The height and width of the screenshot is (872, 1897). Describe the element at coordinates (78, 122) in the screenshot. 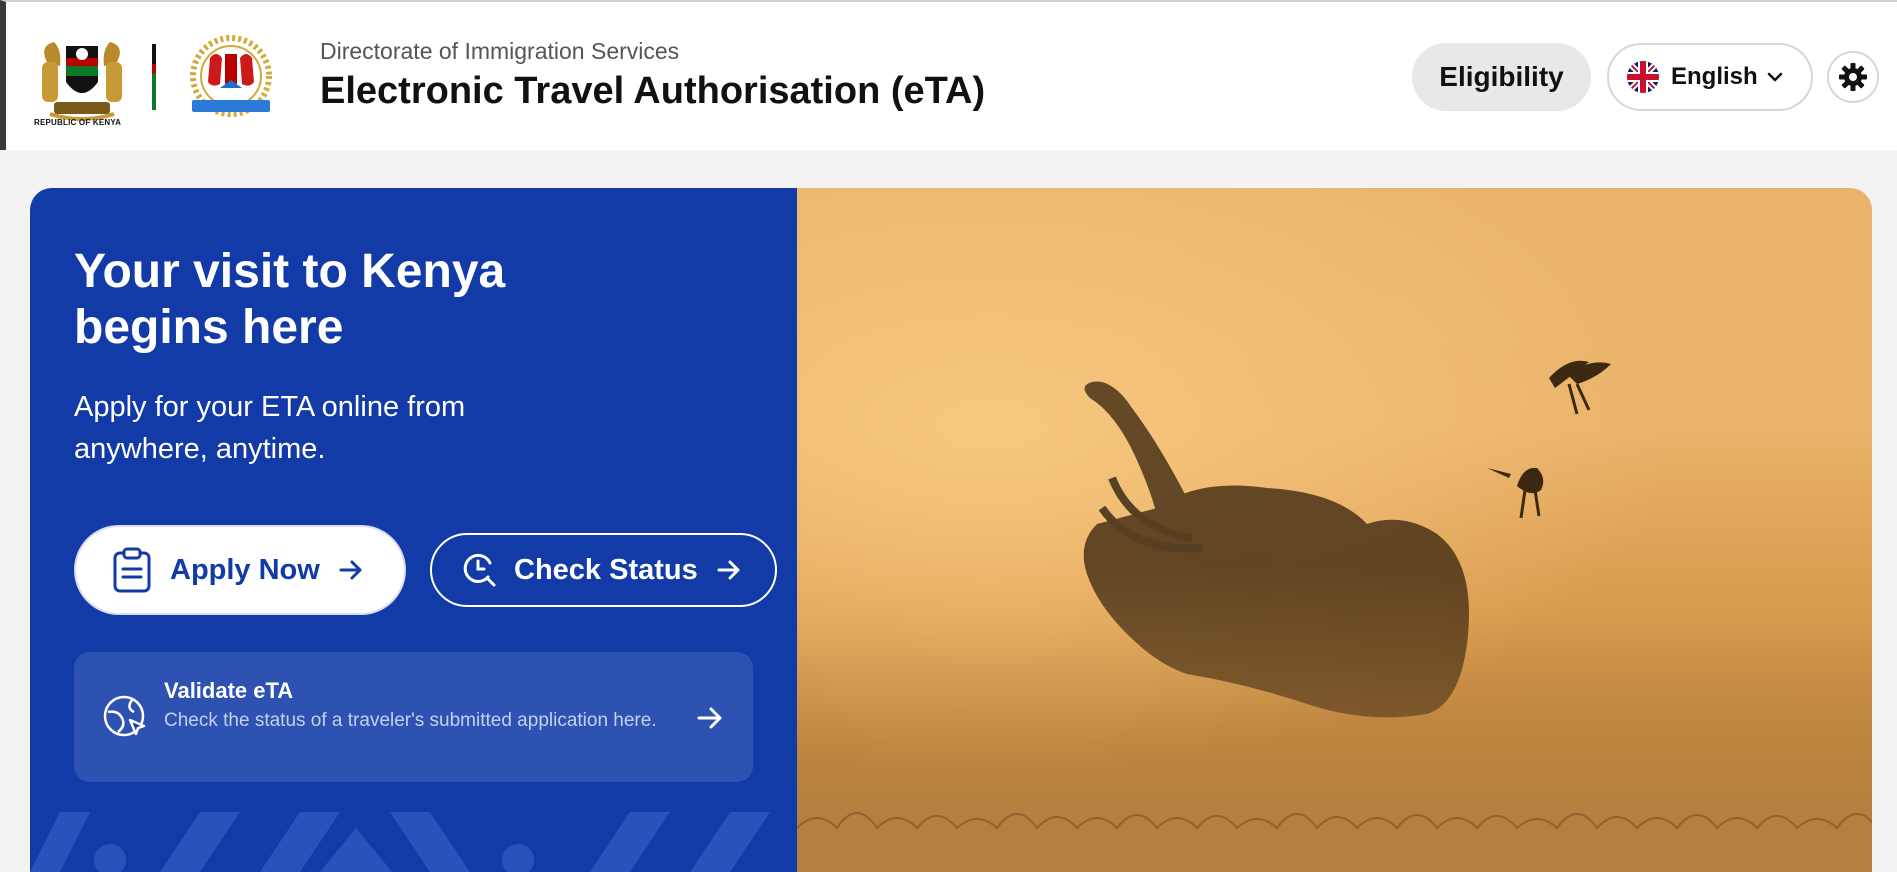

I see `coat-label: REPUBLIC OF KENYA` at that location.